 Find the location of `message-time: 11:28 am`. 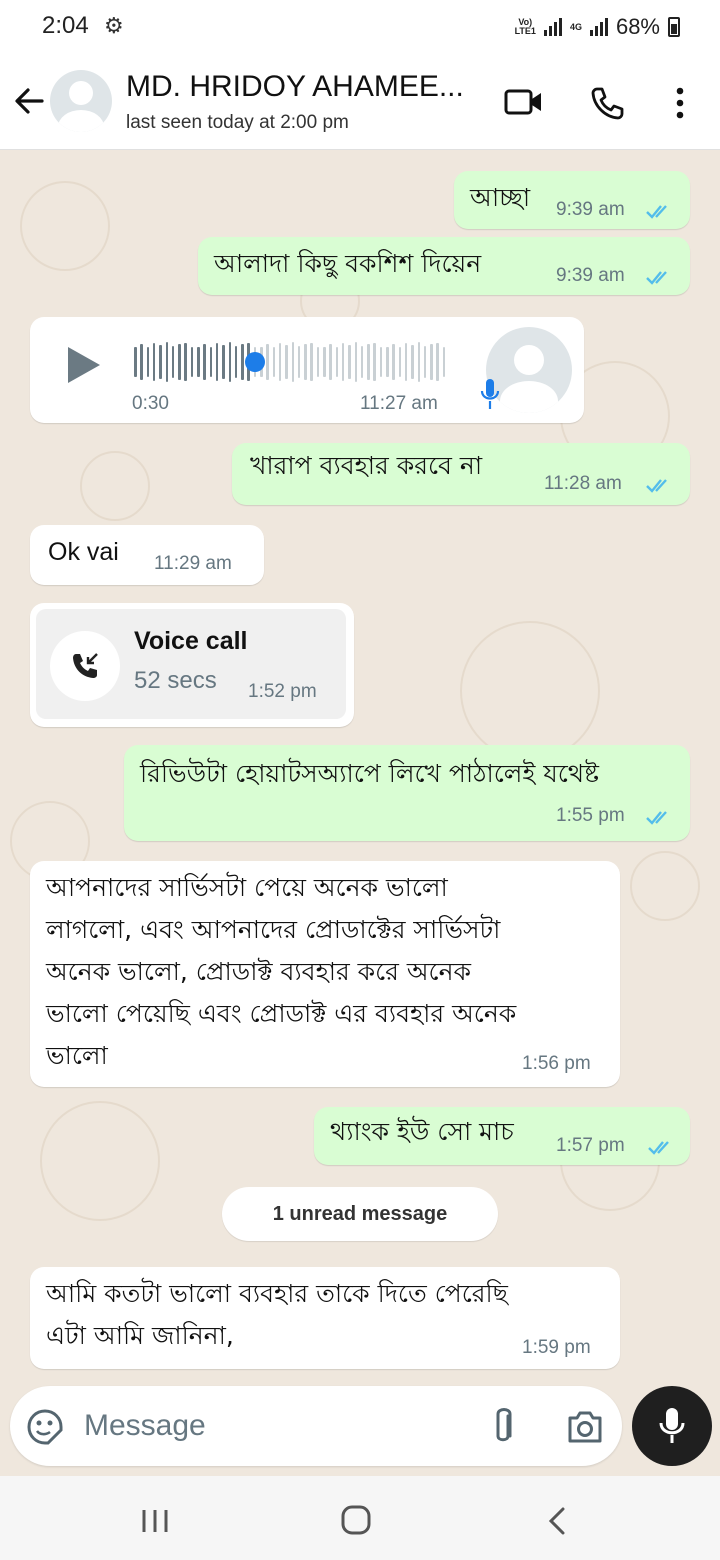

message-time: 11:28 am is located at coordinates (583, 483).